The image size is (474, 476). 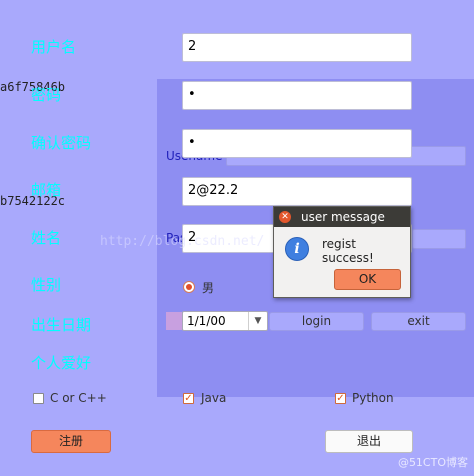 I want to click on background-login-button: login, so click(x=316, y=321).